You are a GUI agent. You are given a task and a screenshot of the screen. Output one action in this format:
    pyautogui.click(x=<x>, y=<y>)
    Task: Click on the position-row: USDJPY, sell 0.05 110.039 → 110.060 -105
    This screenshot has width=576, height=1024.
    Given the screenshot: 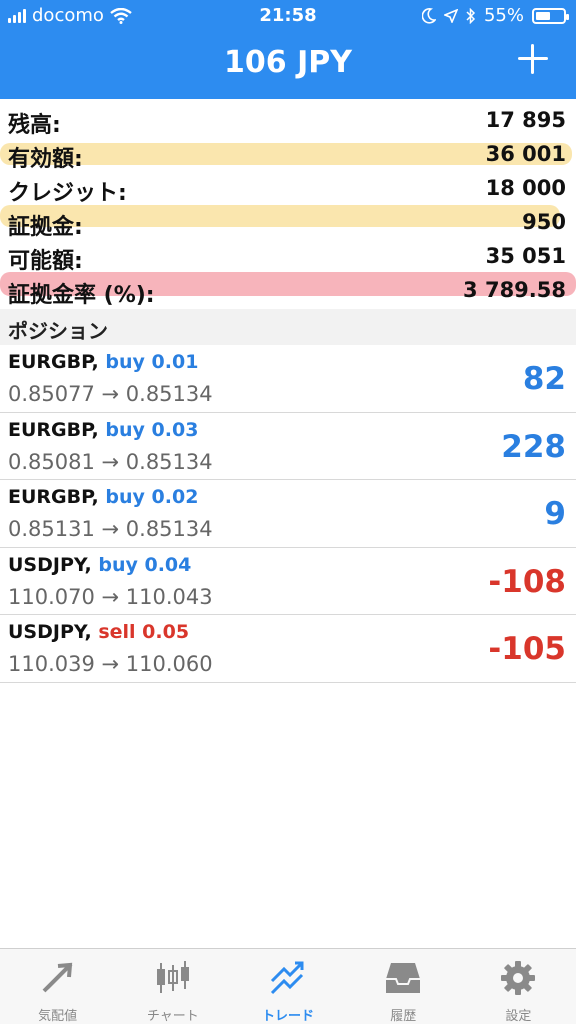 What is the action you would take?
    pyautogui.click(x=288, y=649)
    